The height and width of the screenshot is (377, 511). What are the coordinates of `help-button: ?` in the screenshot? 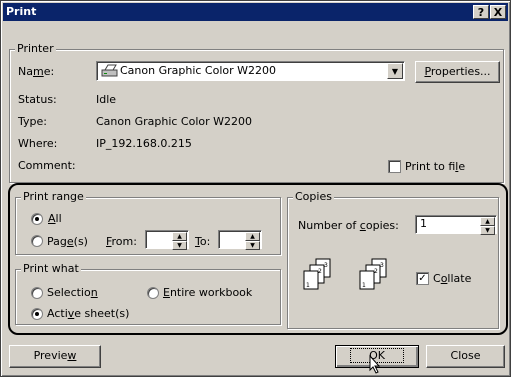 It's located at (481, 12).